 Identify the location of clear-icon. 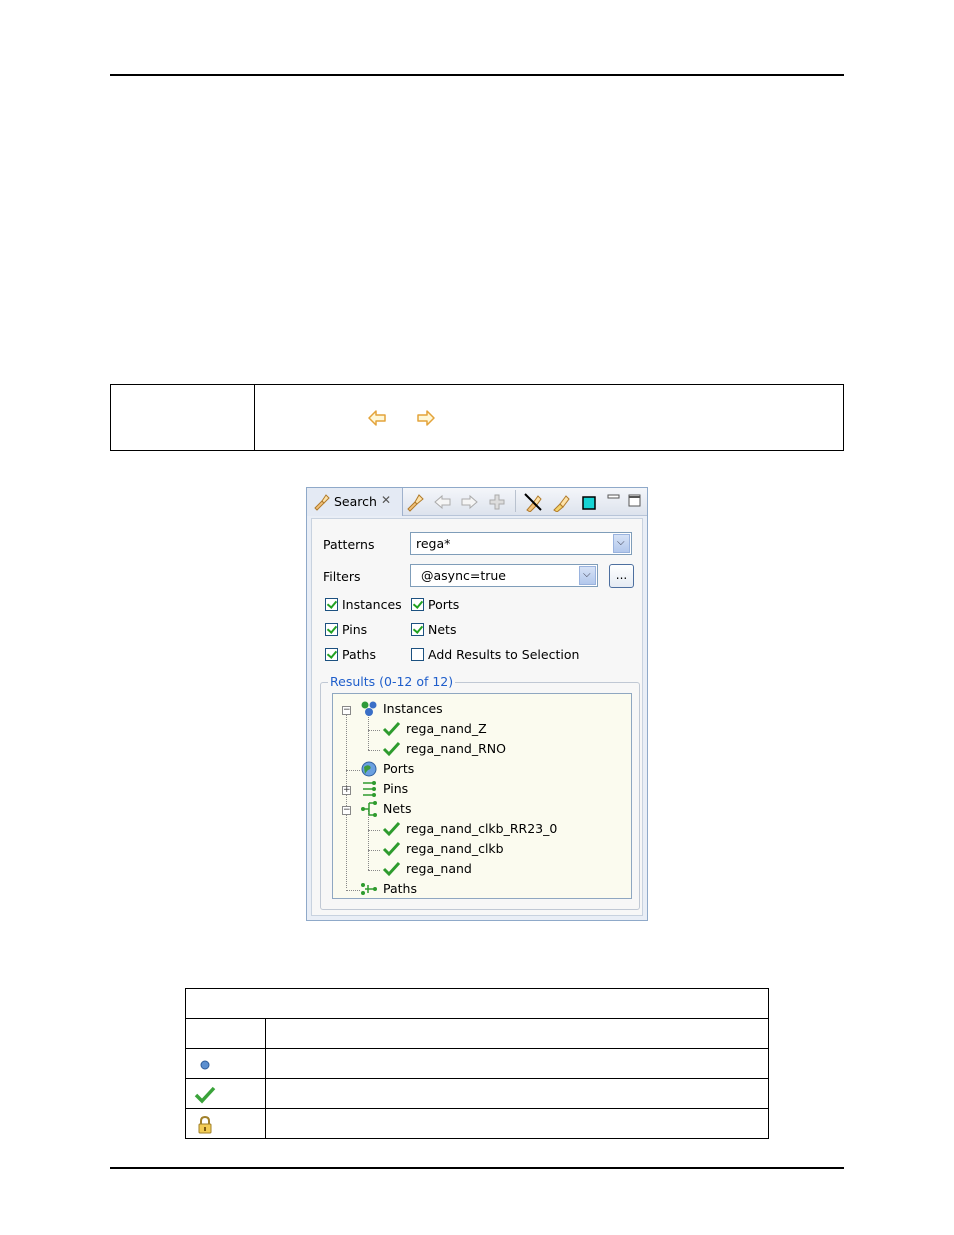
(533, 502).